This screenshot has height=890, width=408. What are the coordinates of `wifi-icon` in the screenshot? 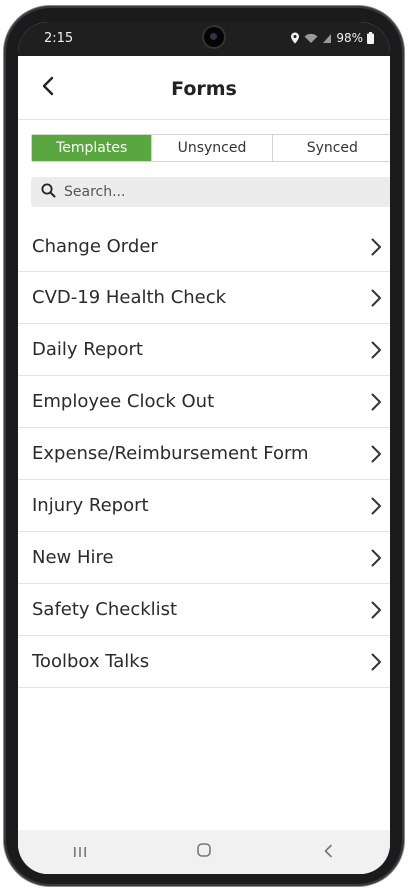 It's located at (311, 38).